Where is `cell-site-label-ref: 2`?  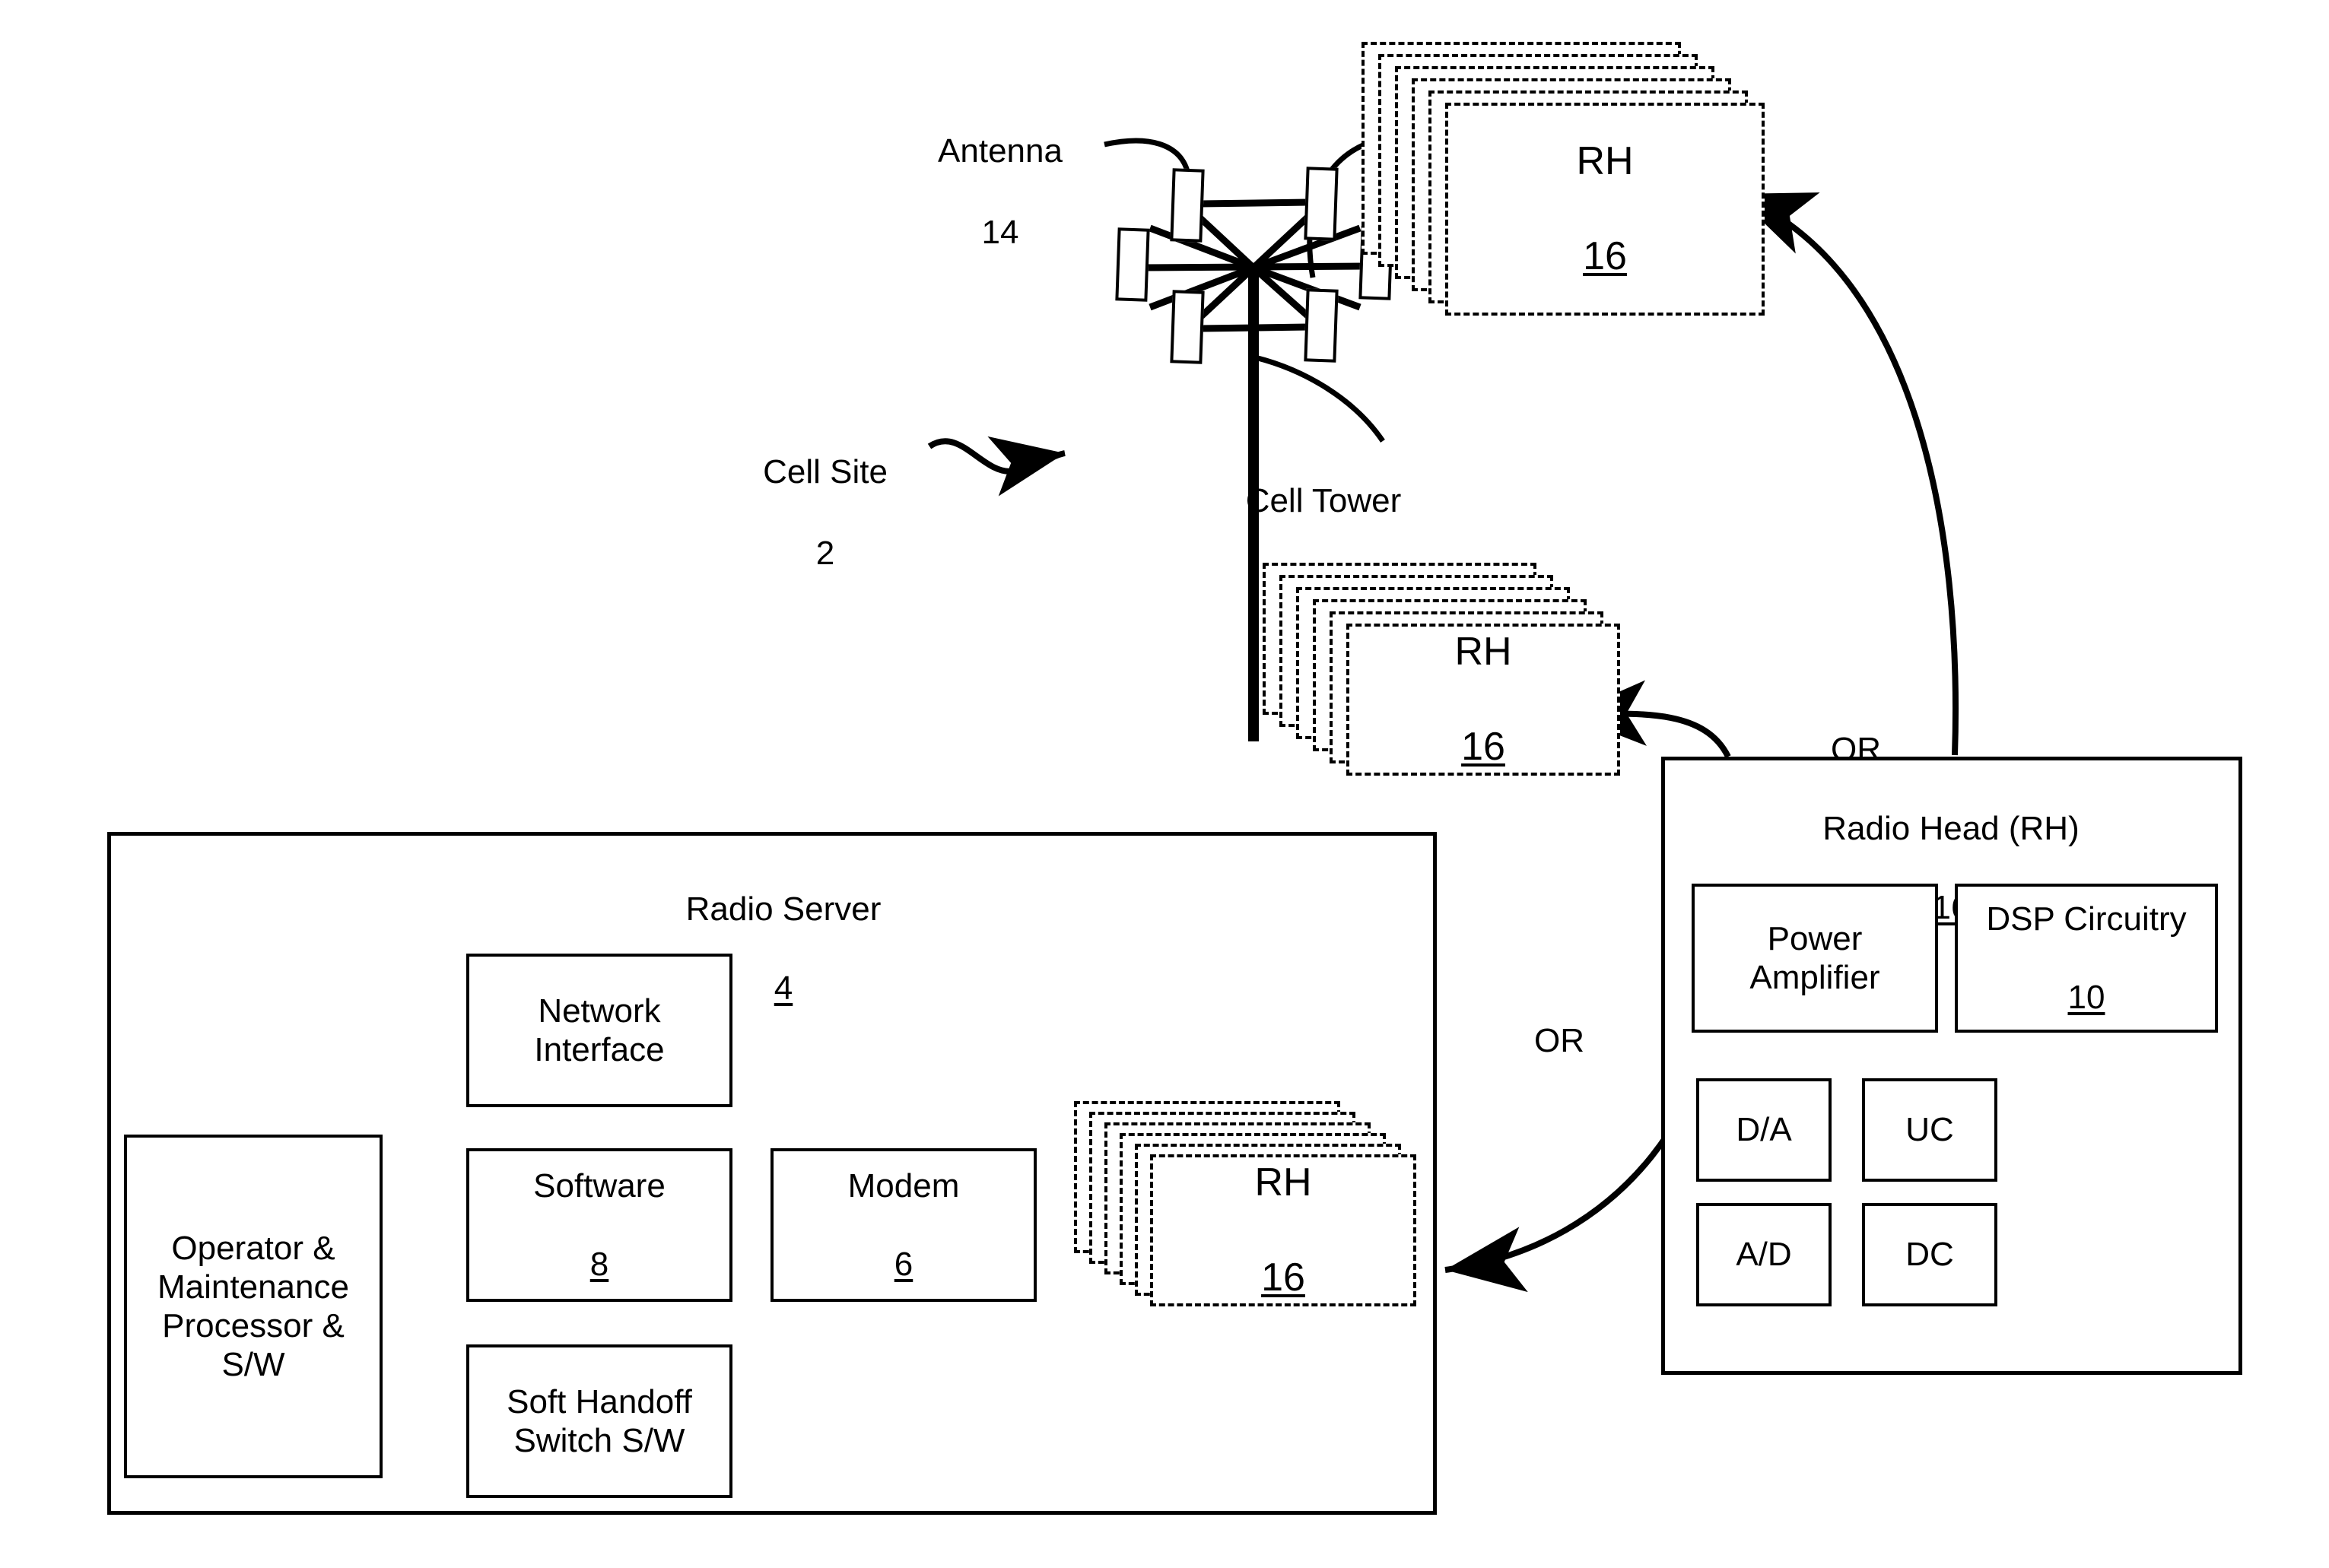
cell-site-label-ref: 2 is located at coordinates (825, 554).